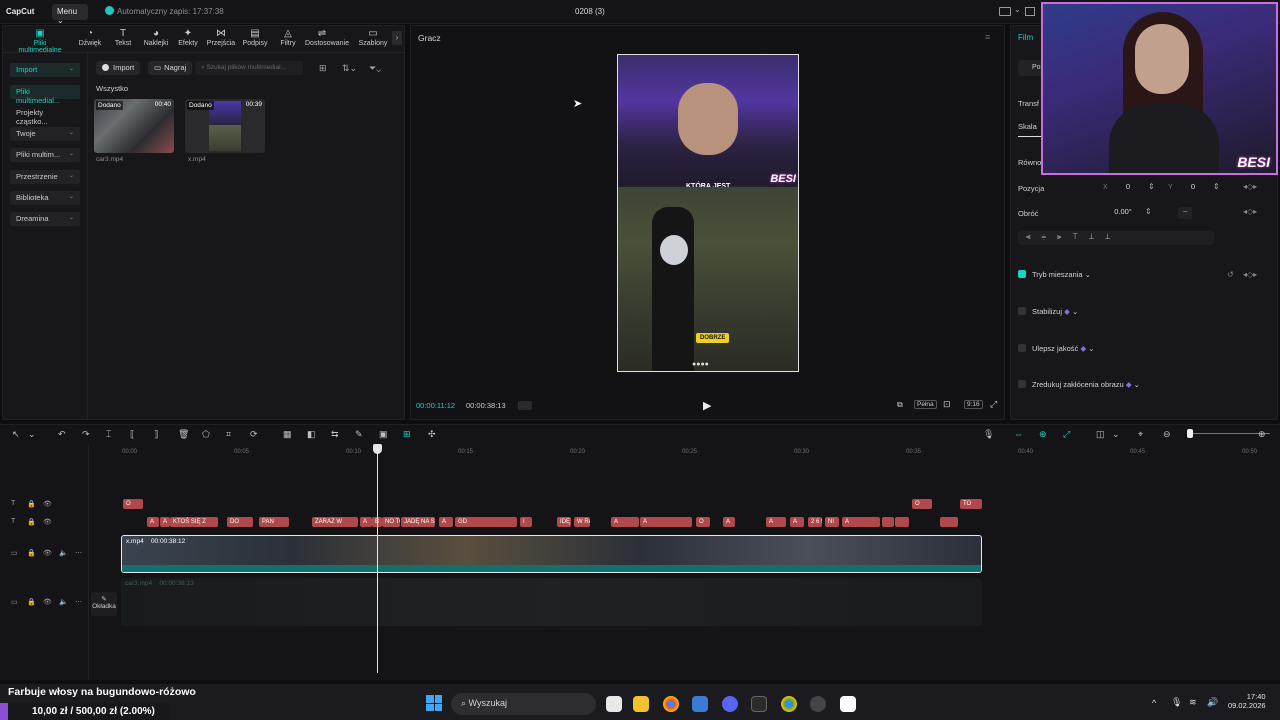 This screenshot has height=720, width=1280. What do you see at coordinates (40, 41) in the screenshot?
I see `tab-media: ▣ Pliki multimedialne` at bounding box center [40, 41].